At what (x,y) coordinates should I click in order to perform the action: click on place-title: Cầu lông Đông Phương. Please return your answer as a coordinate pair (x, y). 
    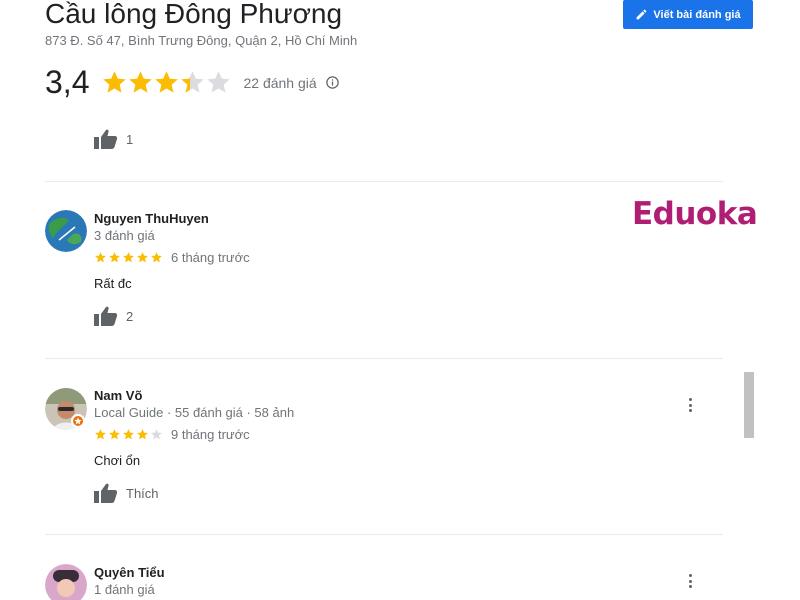
    Looking at the image, I should click on (194, 14).